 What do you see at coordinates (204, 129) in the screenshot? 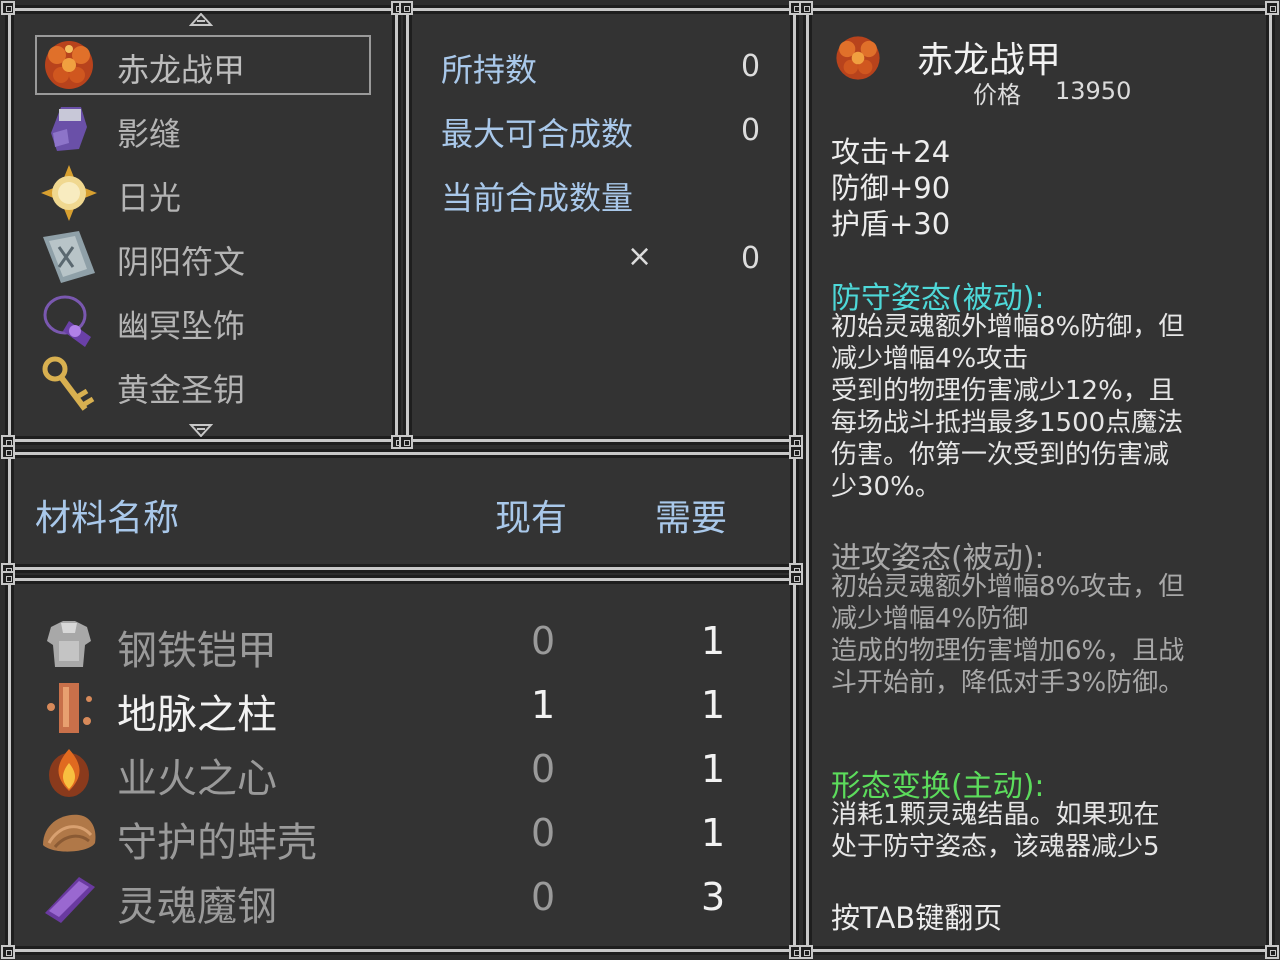
I see `item-row-shadow-seam: 影缝` at bounding box center [204, 129].